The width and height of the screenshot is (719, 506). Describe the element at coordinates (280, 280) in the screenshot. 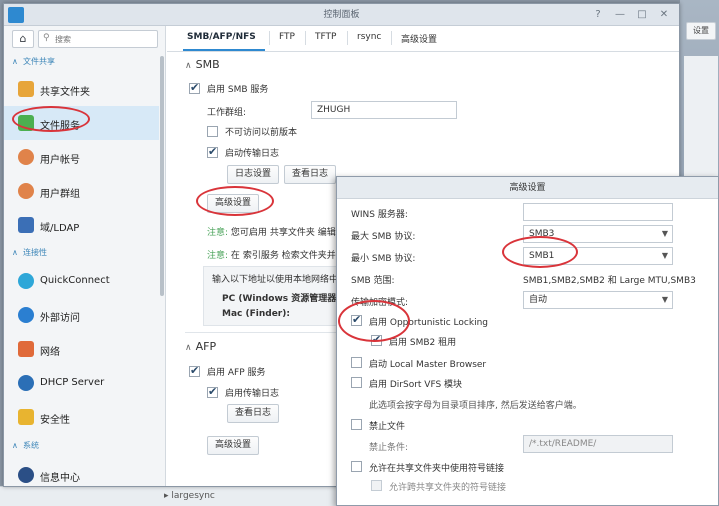

I see `address-info-text: 输入以下地址以使用本地网络中的` at that location.